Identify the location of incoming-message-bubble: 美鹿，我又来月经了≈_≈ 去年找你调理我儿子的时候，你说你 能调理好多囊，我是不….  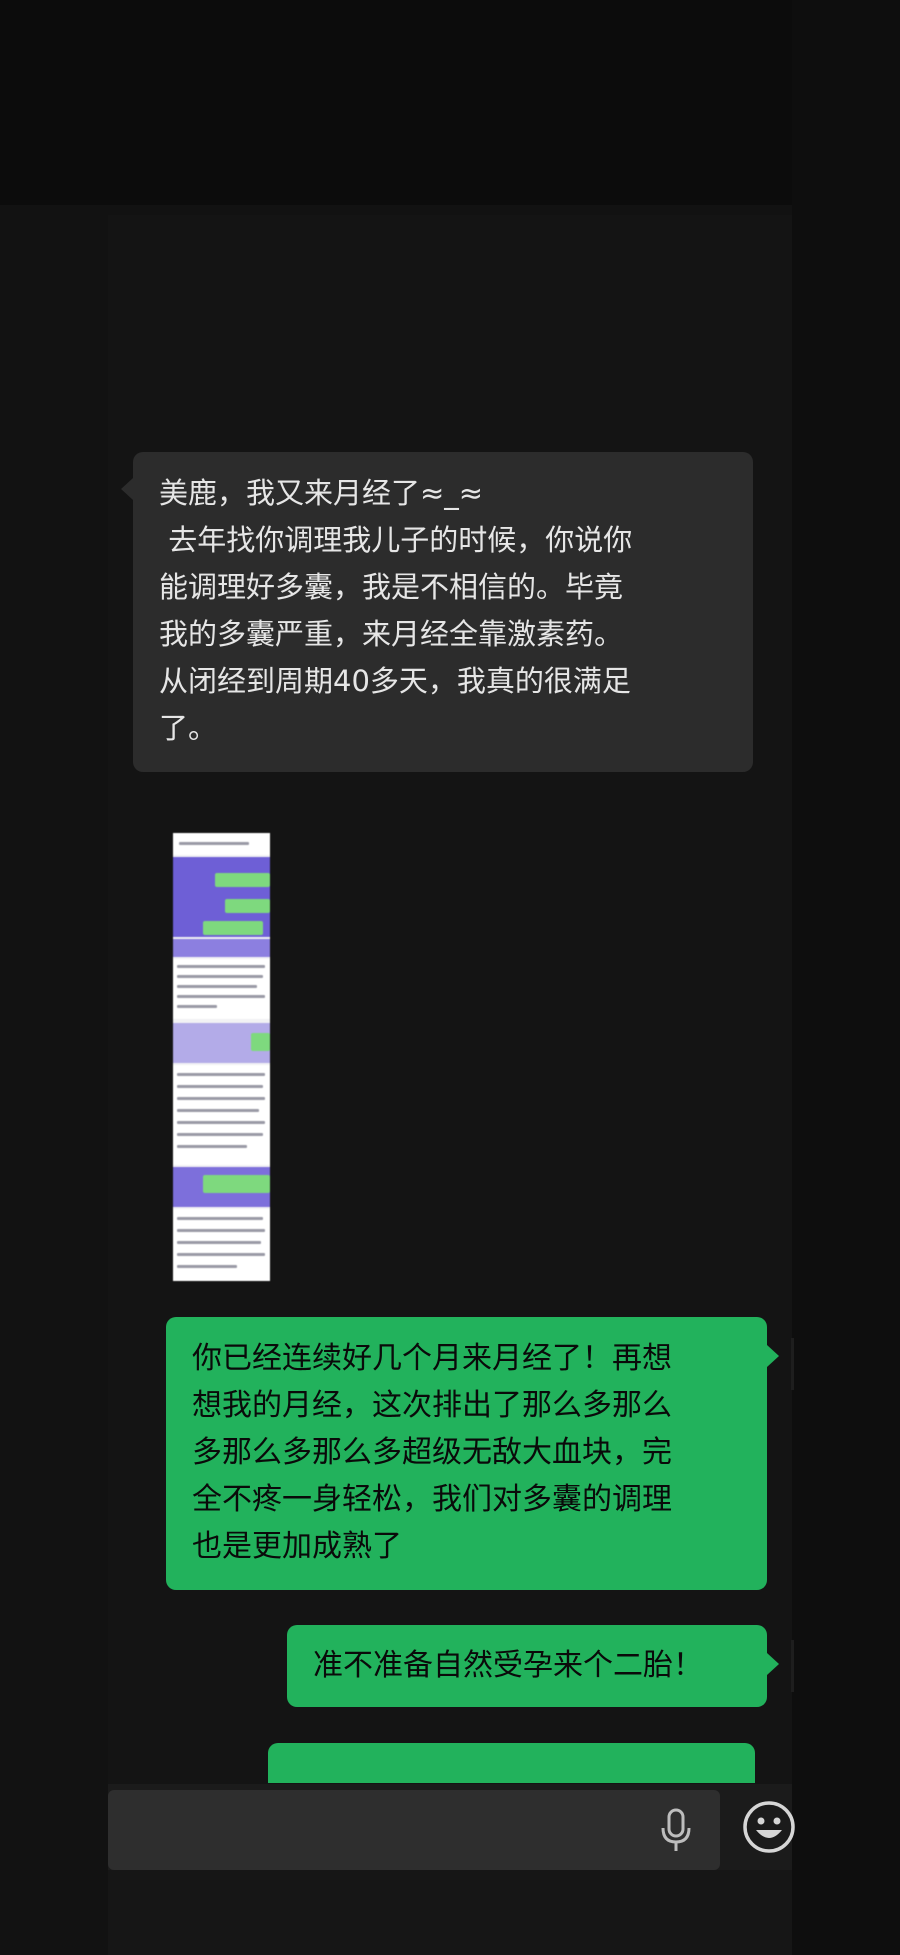
(437, 612).